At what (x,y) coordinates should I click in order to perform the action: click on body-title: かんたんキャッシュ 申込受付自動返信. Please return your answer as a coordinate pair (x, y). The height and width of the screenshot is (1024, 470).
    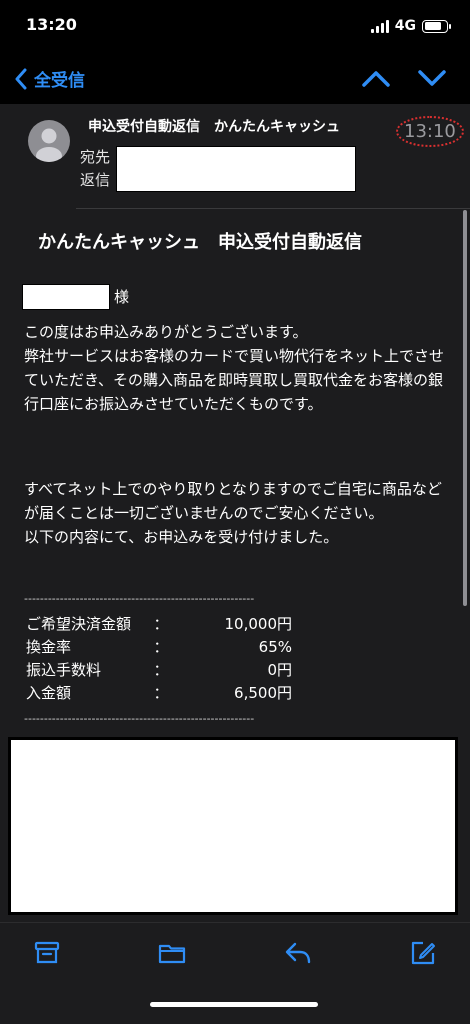
    Looking at the image, I should click on (200, 242).